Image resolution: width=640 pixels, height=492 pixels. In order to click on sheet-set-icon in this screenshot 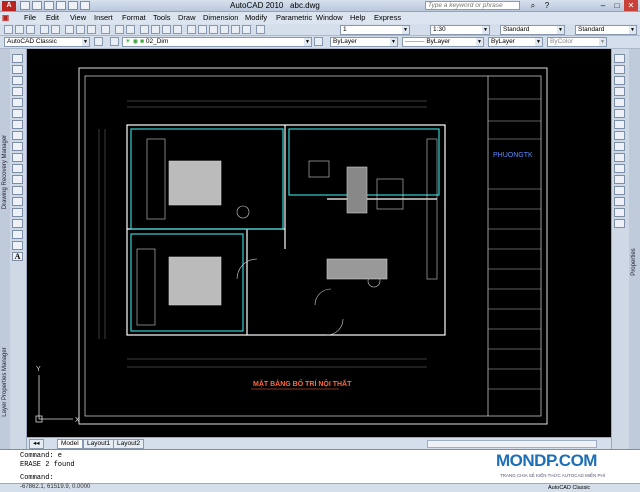, I will do `click(224, 29)`.